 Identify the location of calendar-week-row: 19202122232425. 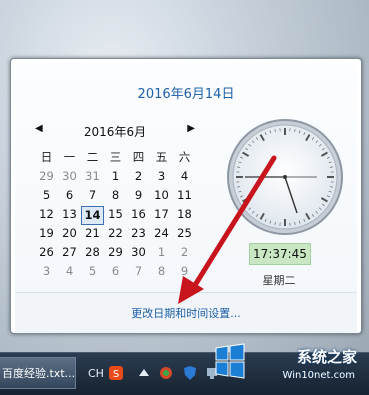
(115, 234).